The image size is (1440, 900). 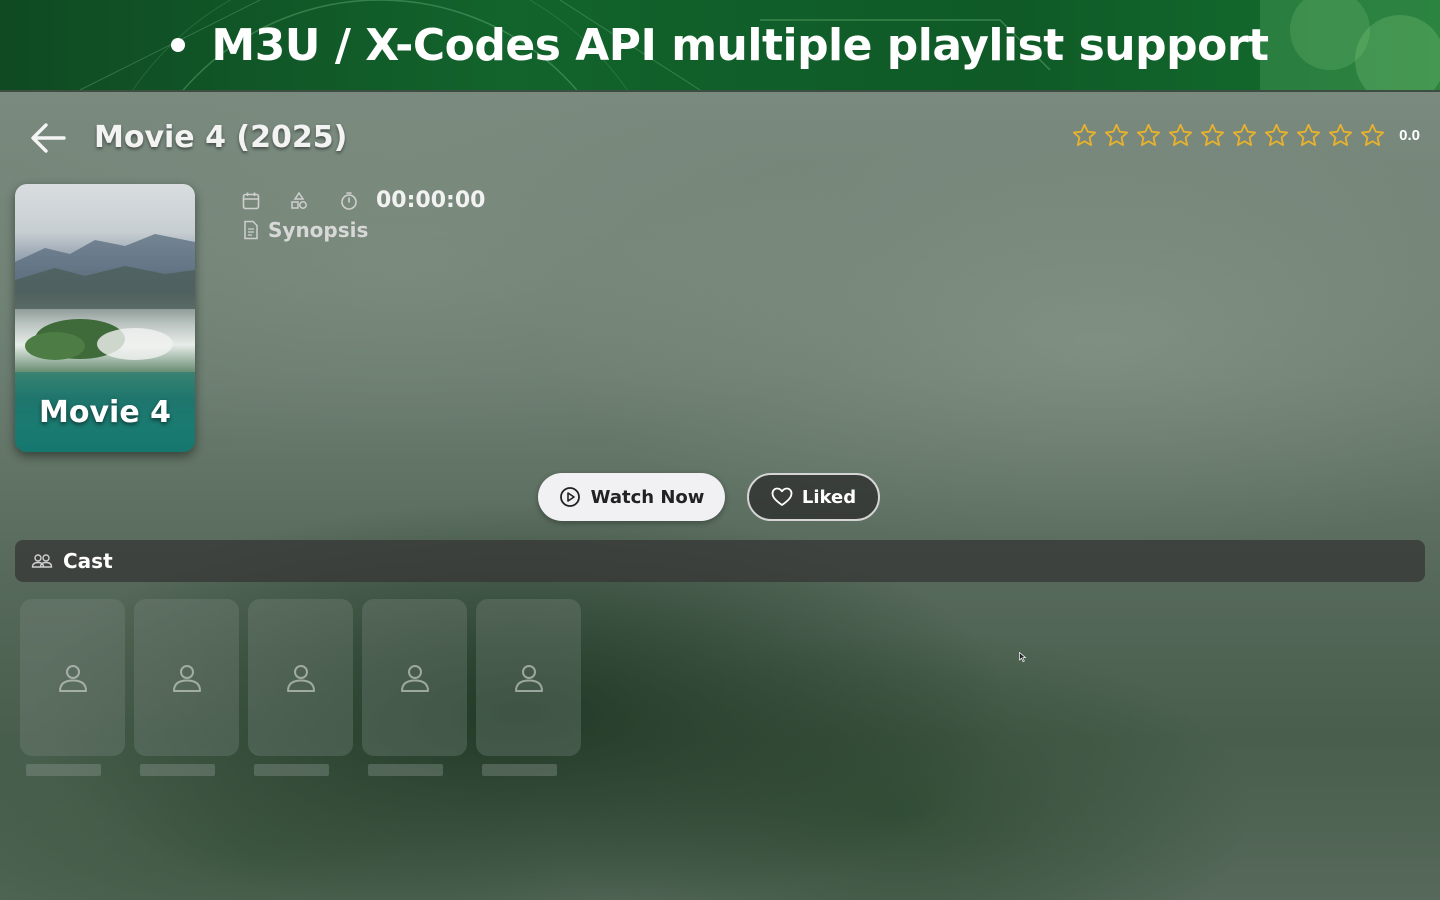 I want to click on liked-button: Liked, so click(x=813, y=497).